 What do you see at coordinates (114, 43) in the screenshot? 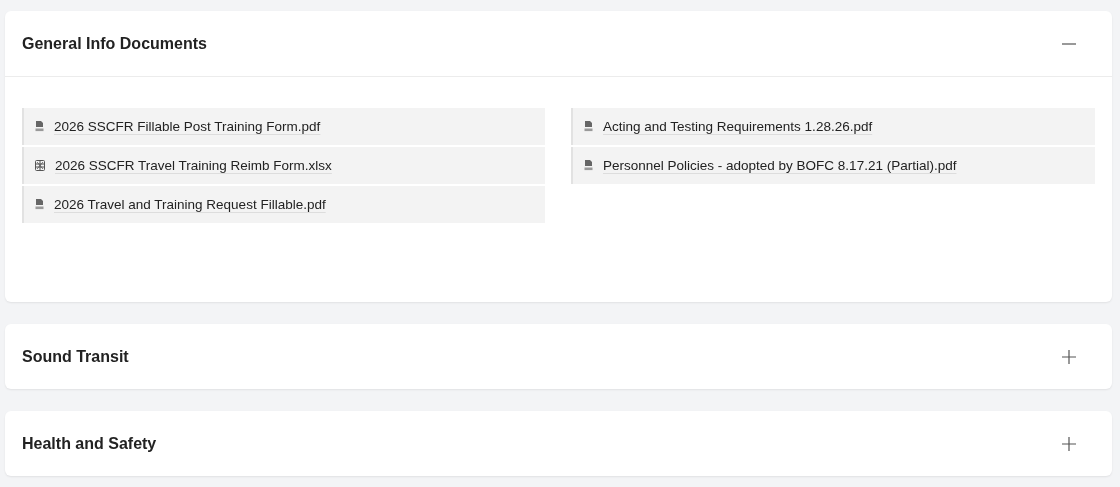
I see `section-title: General Info Documents` at bounding box center [114, 43].